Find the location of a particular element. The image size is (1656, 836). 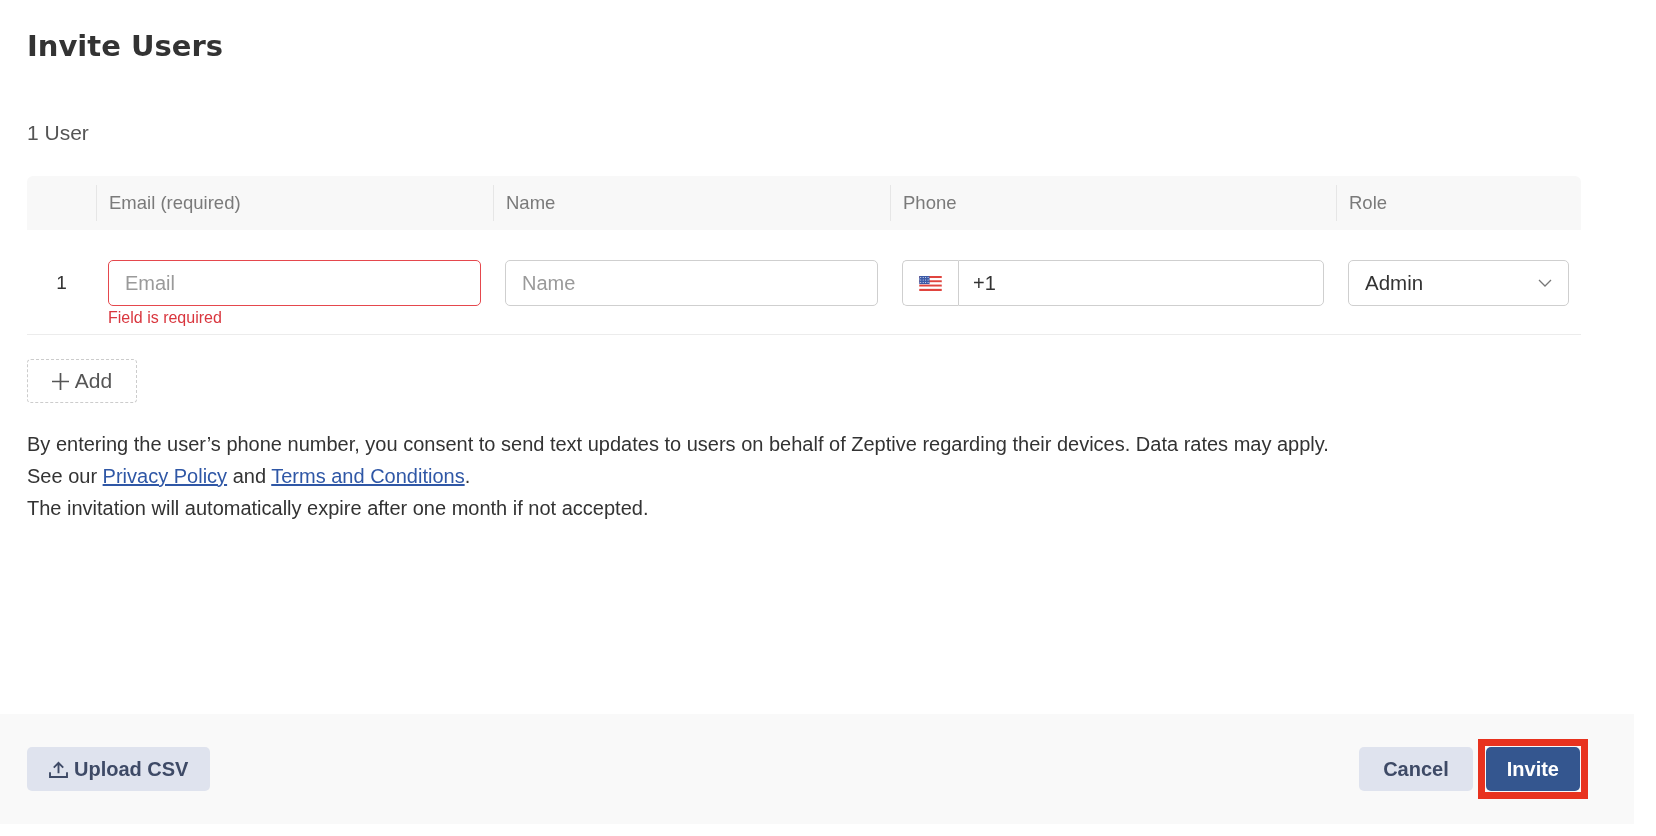

column-header: Phone is located at coordinates (1113, 203).